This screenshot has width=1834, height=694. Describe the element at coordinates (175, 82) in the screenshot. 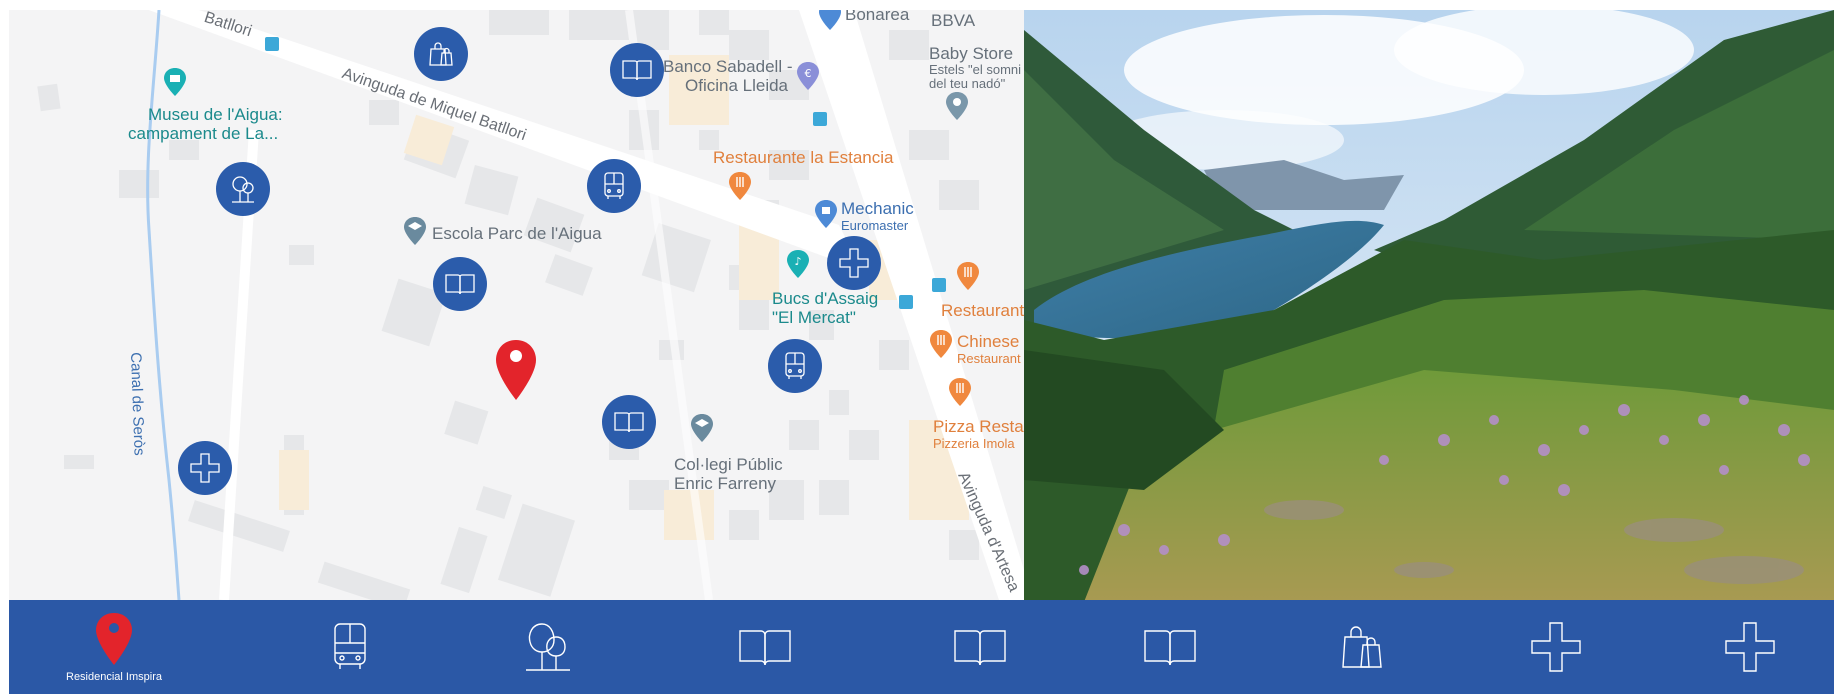

I see `museum-poi-icon` at that location.